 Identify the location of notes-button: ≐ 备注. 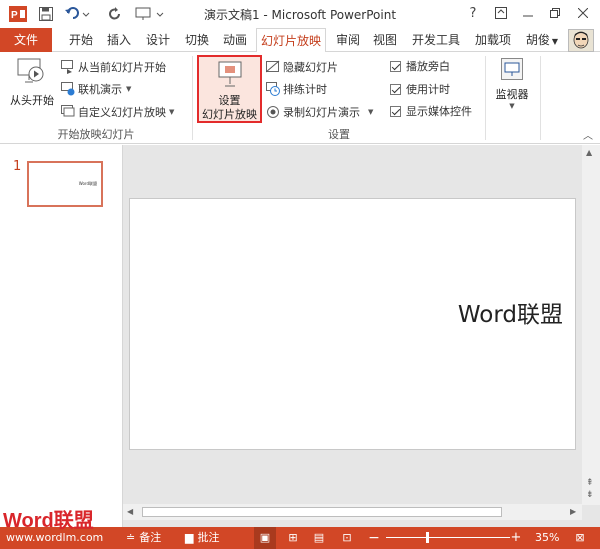
(143, 538).